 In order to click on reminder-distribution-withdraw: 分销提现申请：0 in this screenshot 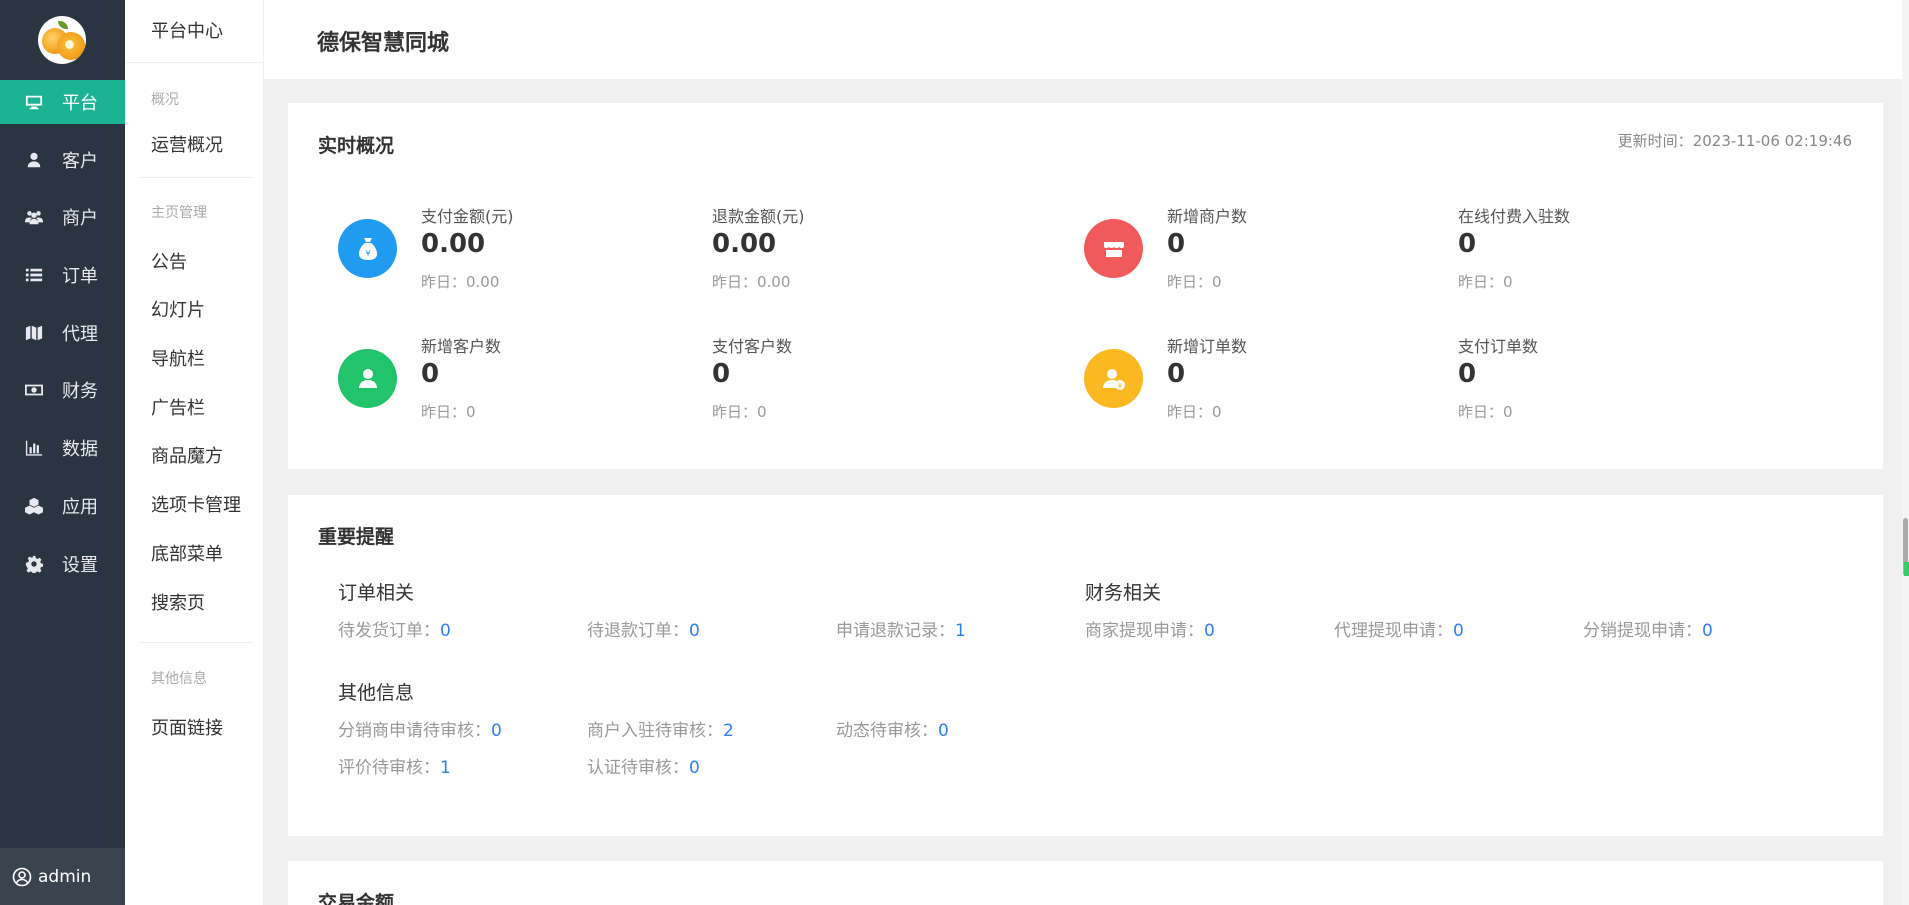, I will do `click(1648, 628)`.